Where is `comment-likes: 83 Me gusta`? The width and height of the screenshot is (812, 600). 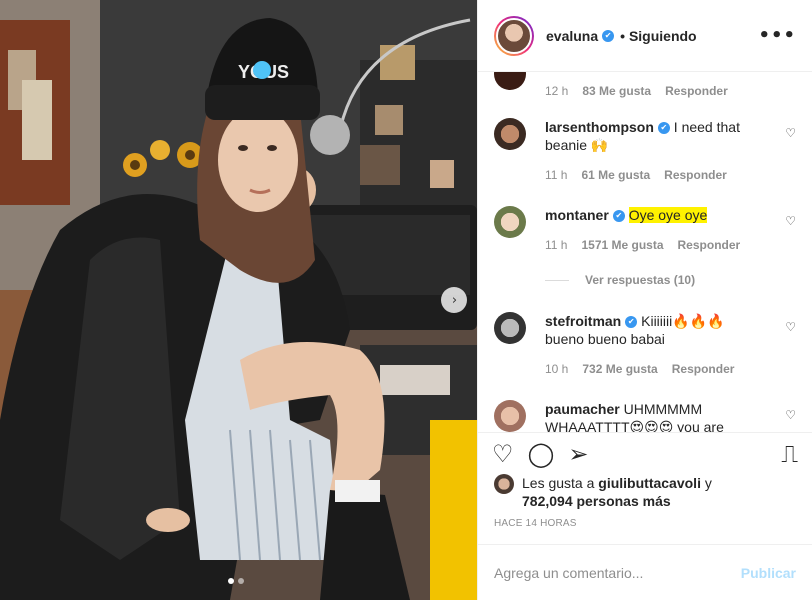 comment-likes: 83 Me gusta is located at coordinates (616, 91).